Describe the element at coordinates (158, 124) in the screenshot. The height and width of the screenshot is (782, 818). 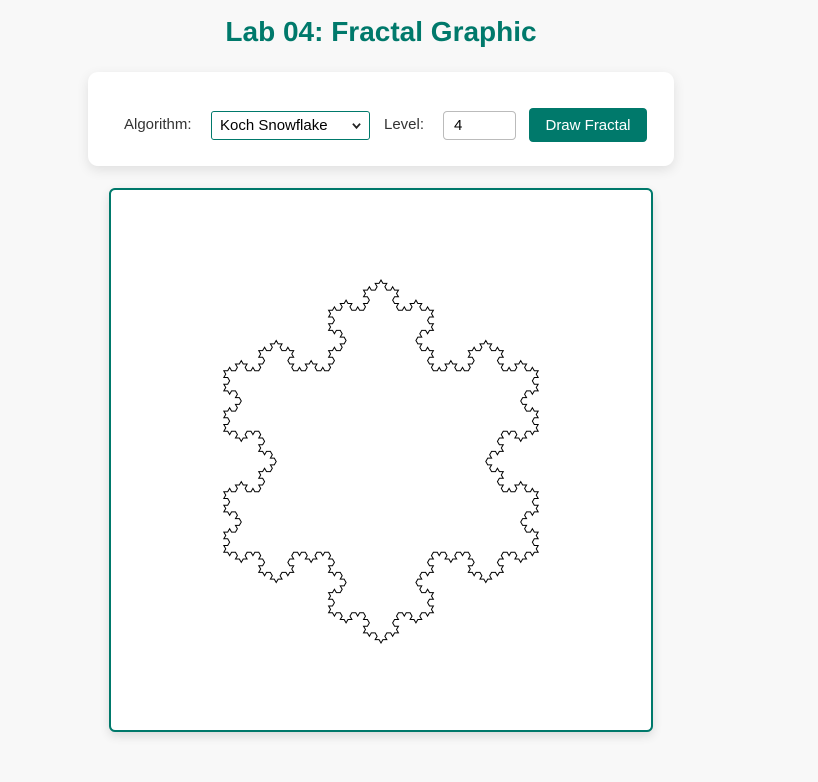
I see `algorithm-label: Algorithm:` at that location.